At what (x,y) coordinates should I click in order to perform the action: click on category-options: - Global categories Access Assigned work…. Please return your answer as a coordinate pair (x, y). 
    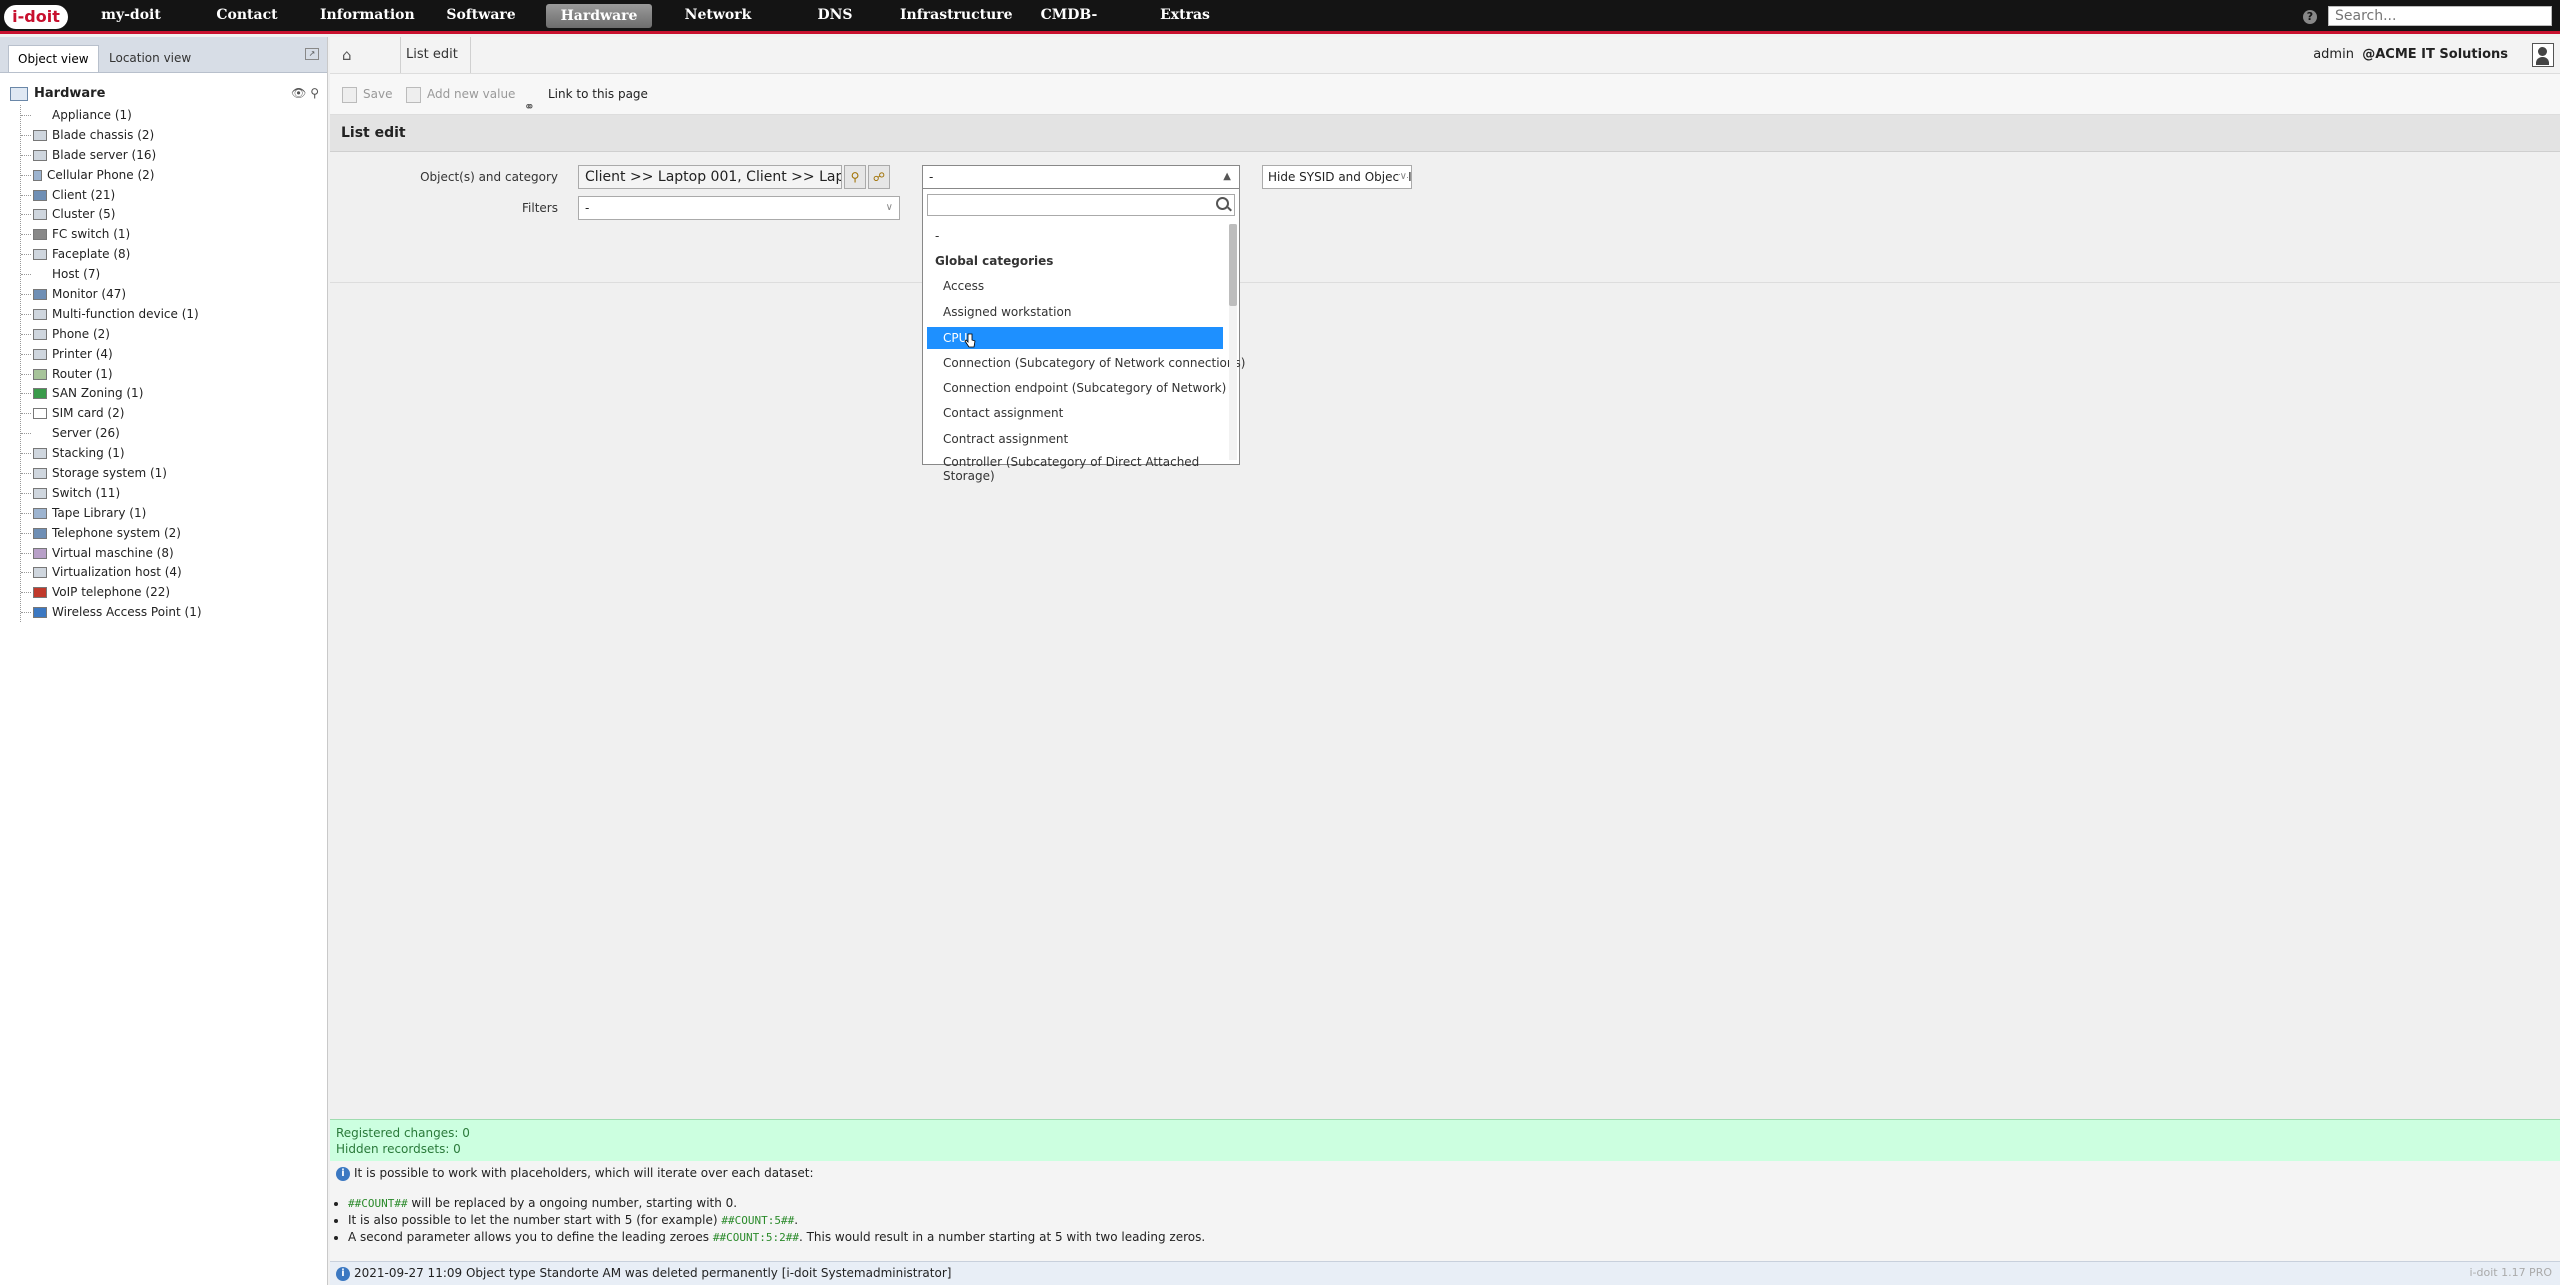
    Looking at the image, I should click on (1086, 353).